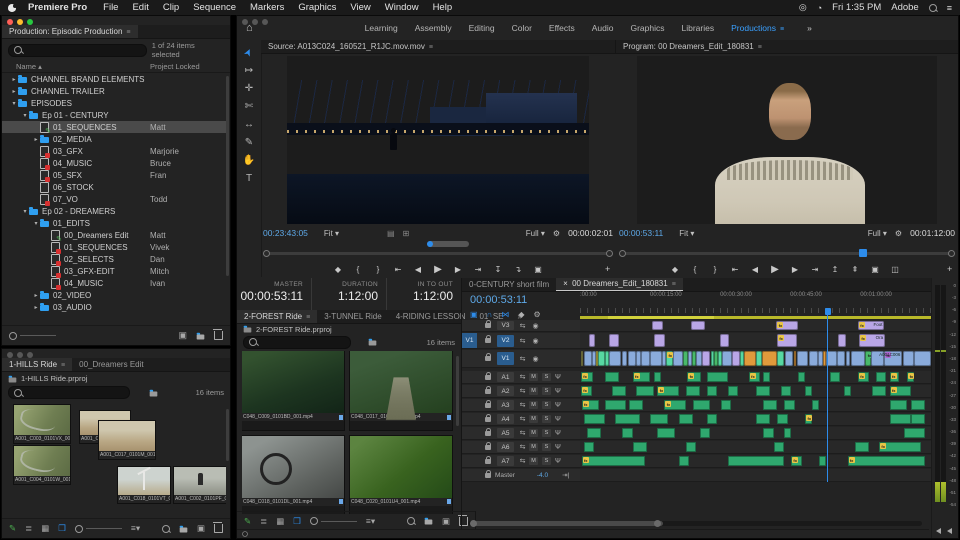 This screenshot has width=960, height=540. What do you see at coordinates (140, 7) in the screenshot?
I see `menu-edit: Edit` at bounding box center [140, 7].